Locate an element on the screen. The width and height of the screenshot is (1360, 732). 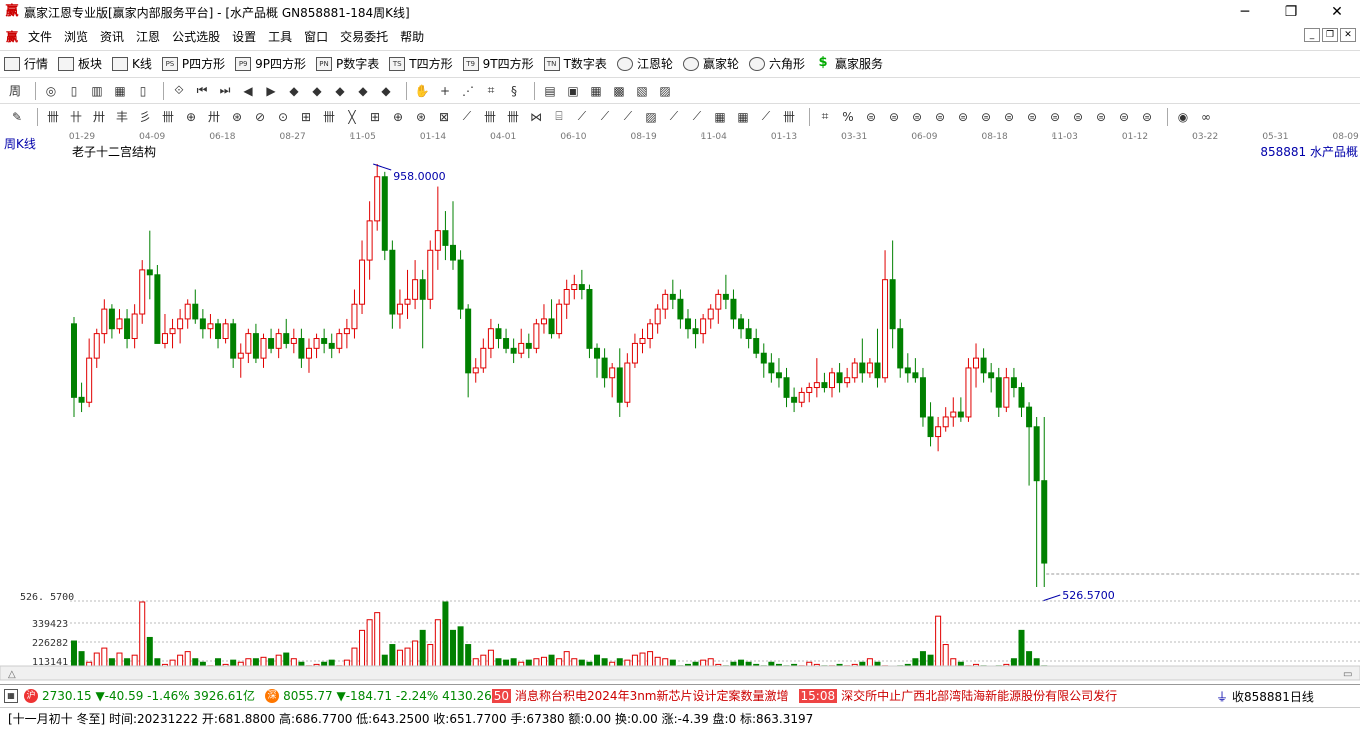
tb3-tool-25-icon: ⟋ is located at coordinates (605, 117).